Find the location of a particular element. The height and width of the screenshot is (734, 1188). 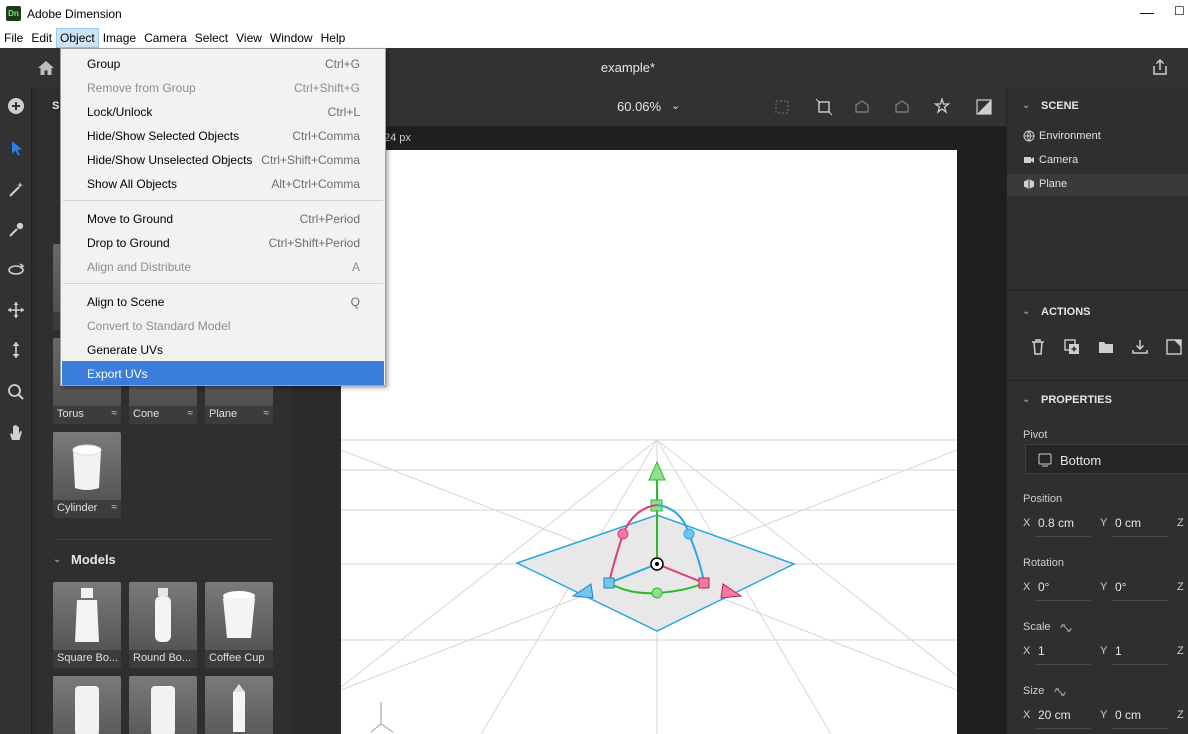

menu-window: Window is located at coordinates (291, 38).